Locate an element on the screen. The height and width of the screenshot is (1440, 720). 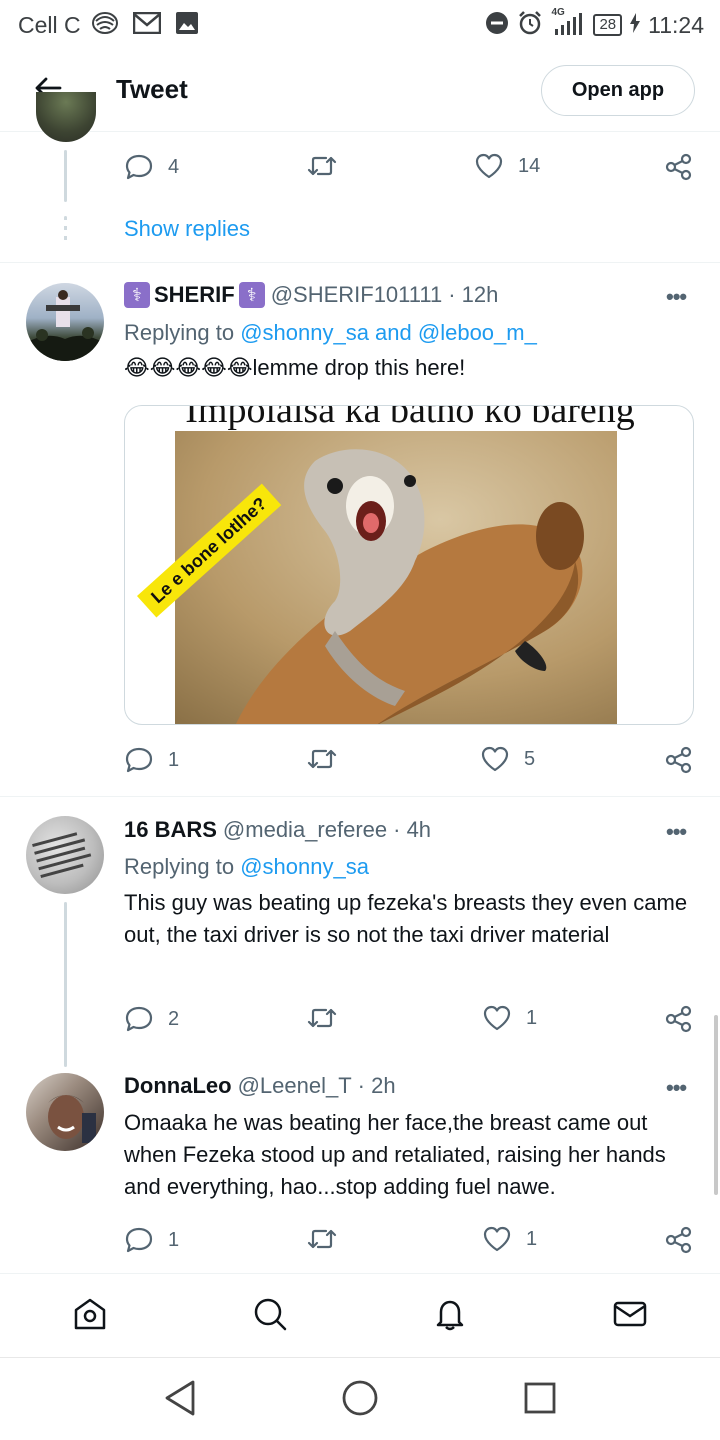
open-app-button: Open app is located at coordinates (618, 90).